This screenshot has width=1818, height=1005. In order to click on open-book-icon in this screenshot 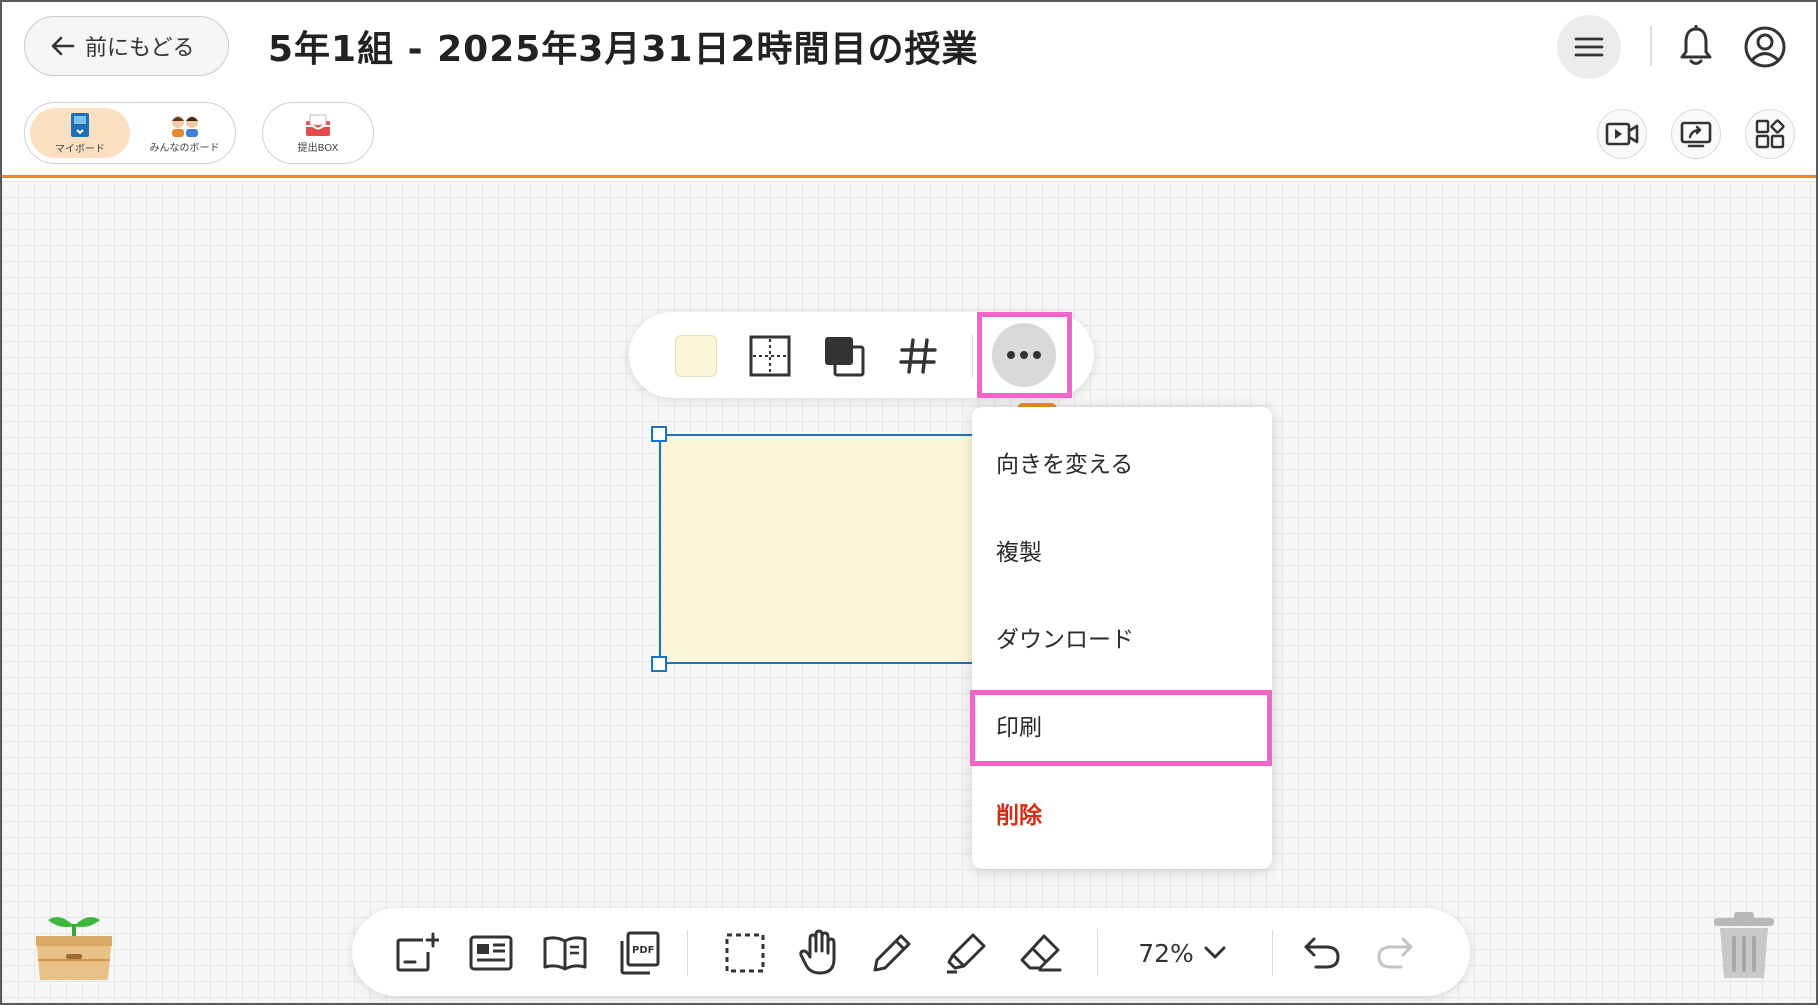, I will do `click(565, 953)`.